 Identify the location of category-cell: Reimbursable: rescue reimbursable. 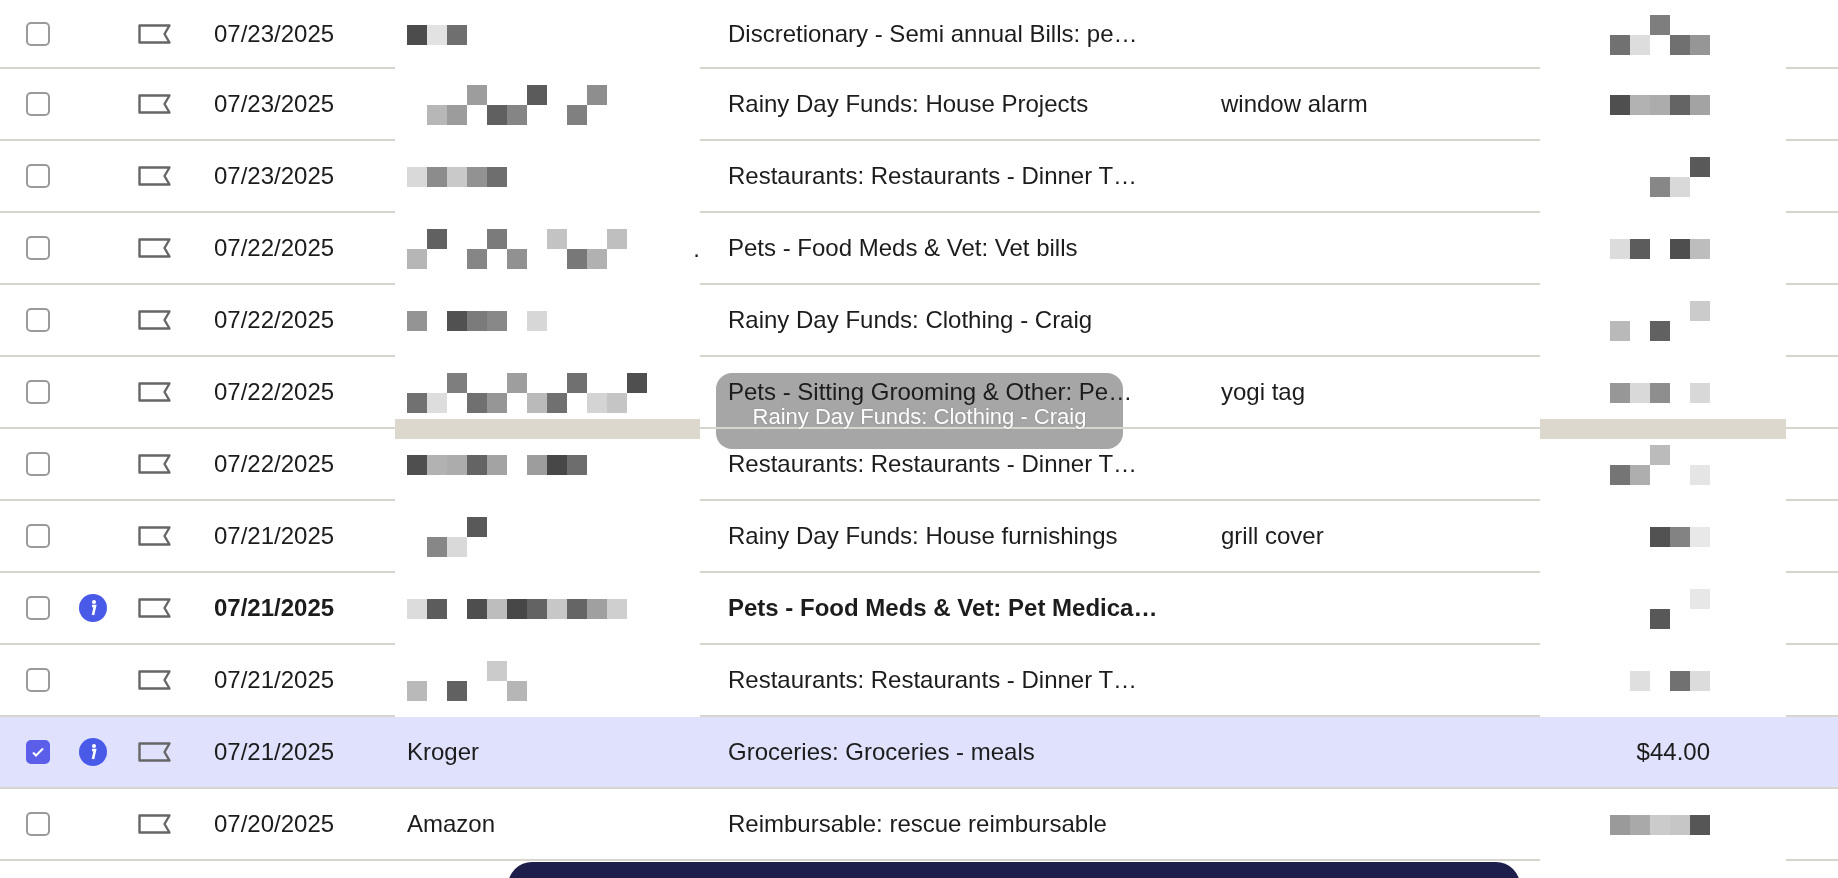
(917, 824).